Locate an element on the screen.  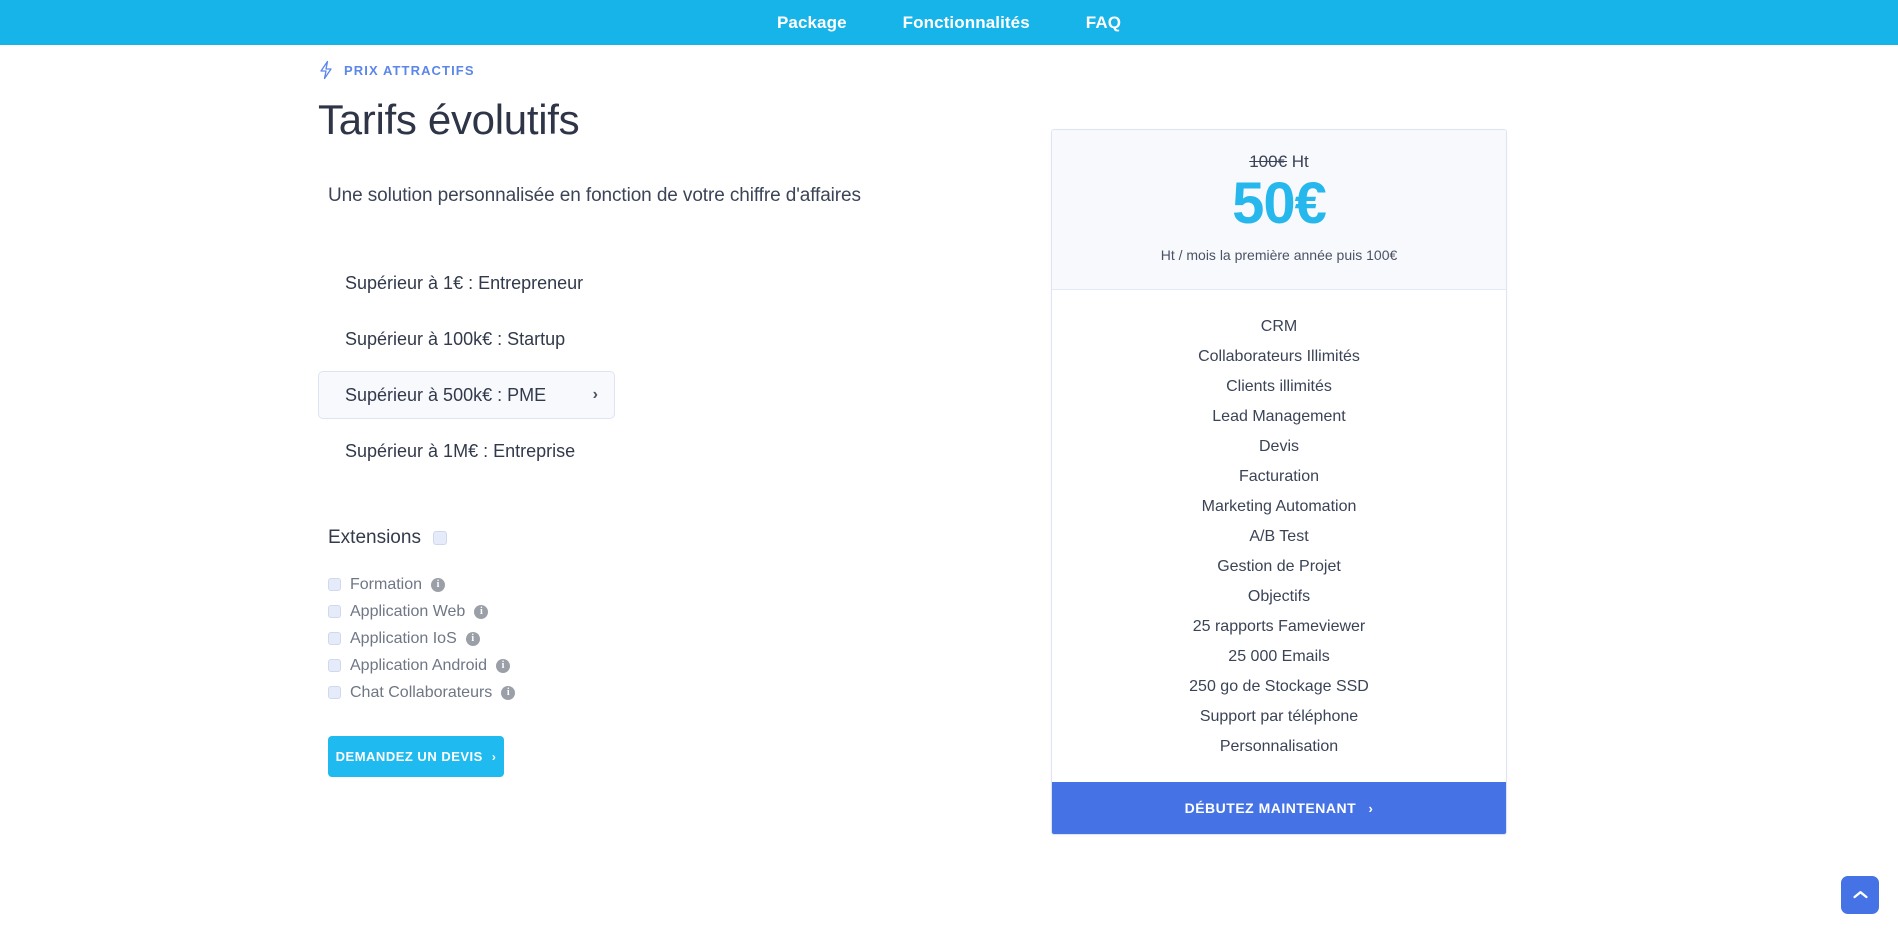
start-now-button: DÉBUTEZ MAINTENANT › is located at coordinates (1279, 807).